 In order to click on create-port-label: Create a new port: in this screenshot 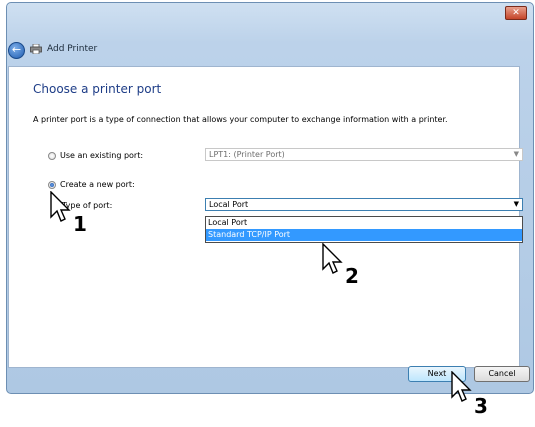, I will do `click(97, 184)`.